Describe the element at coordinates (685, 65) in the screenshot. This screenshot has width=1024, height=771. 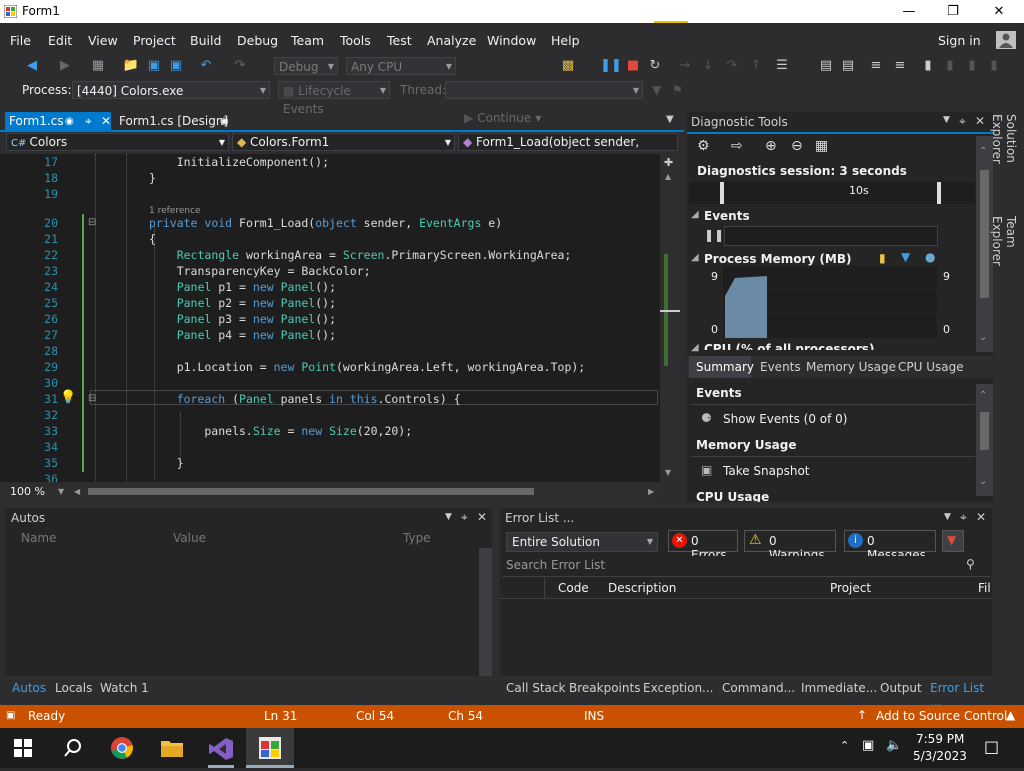
I see `show-next-icon: →` at that location.